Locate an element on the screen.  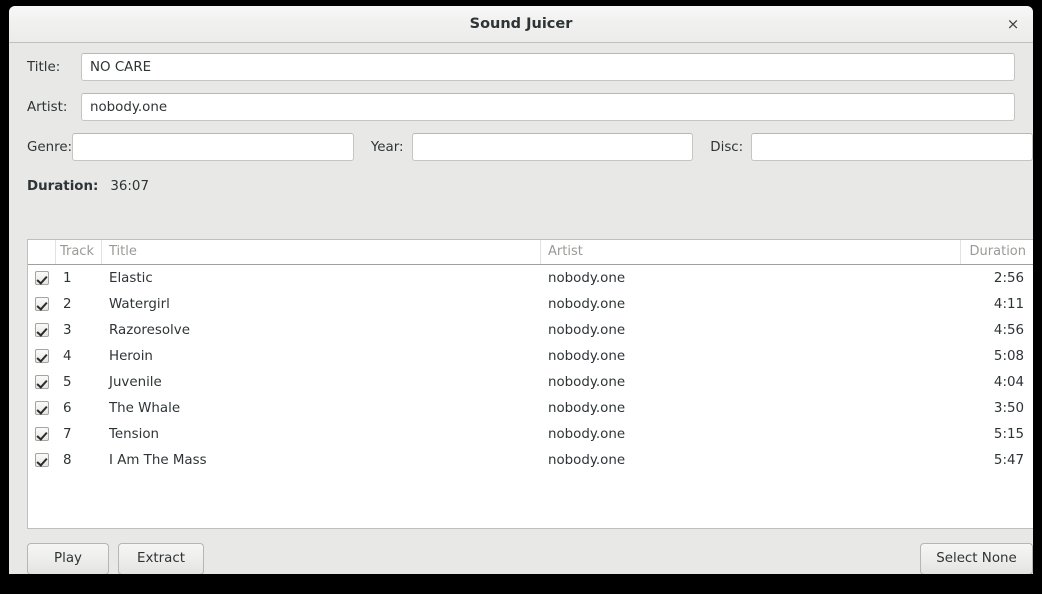
cell-track: 8 is located at coordinates (67, 460).